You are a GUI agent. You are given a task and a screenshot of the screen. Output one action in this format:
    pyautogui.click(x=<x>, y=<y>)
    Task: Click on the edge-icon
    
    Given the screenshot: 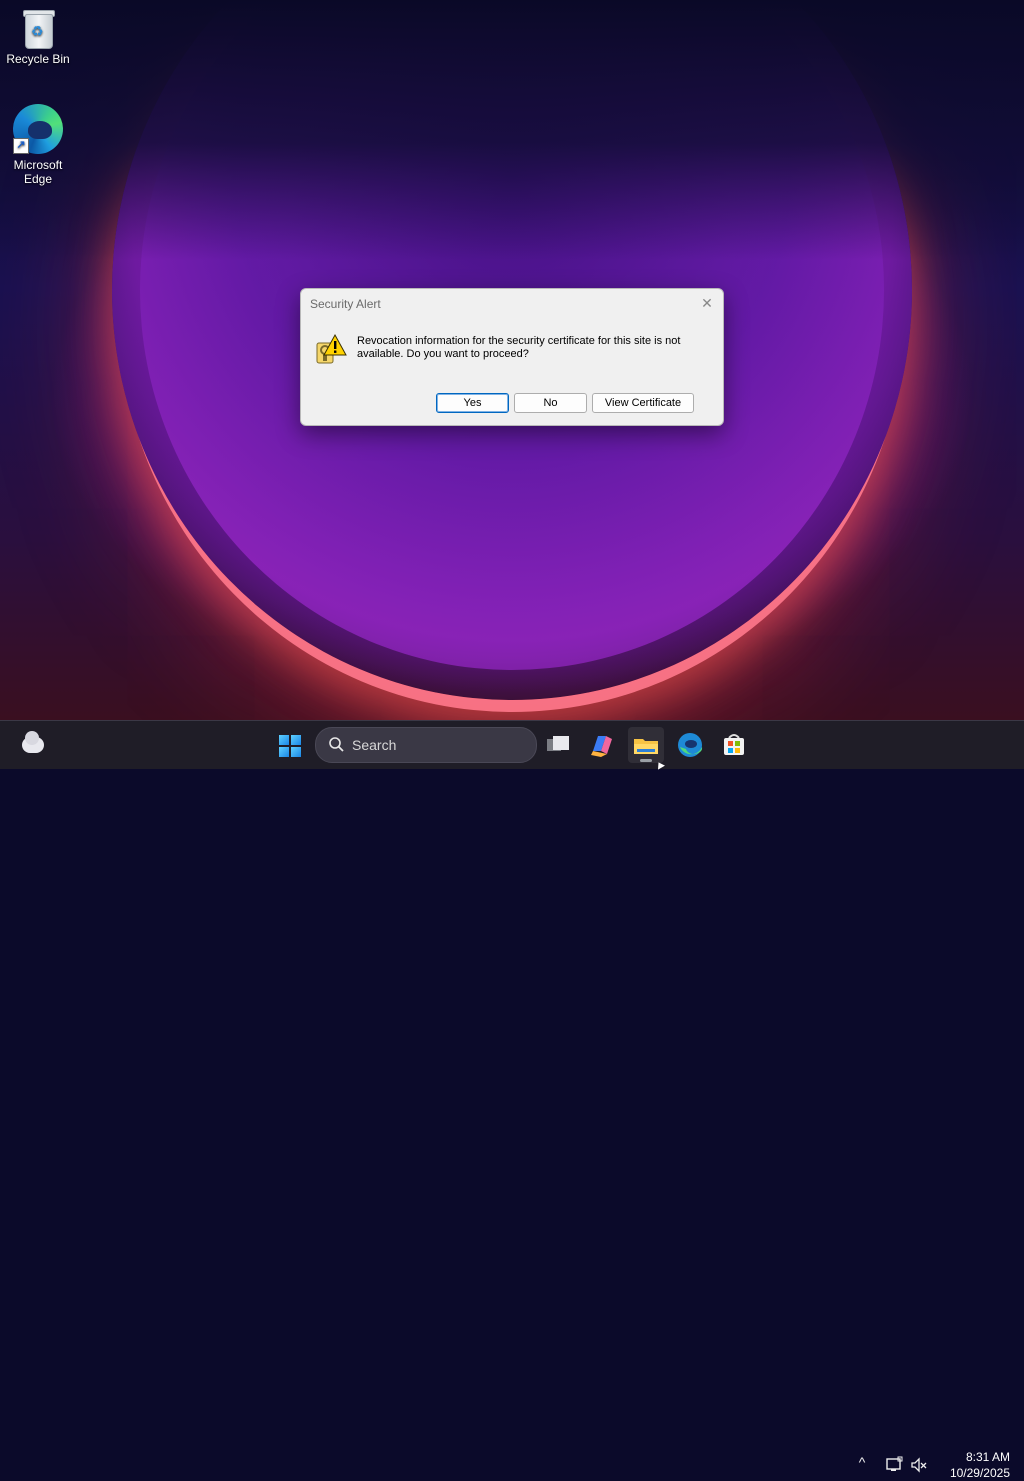 What is the action you would take?
    pyautogui.click(x=690, y=745)
    